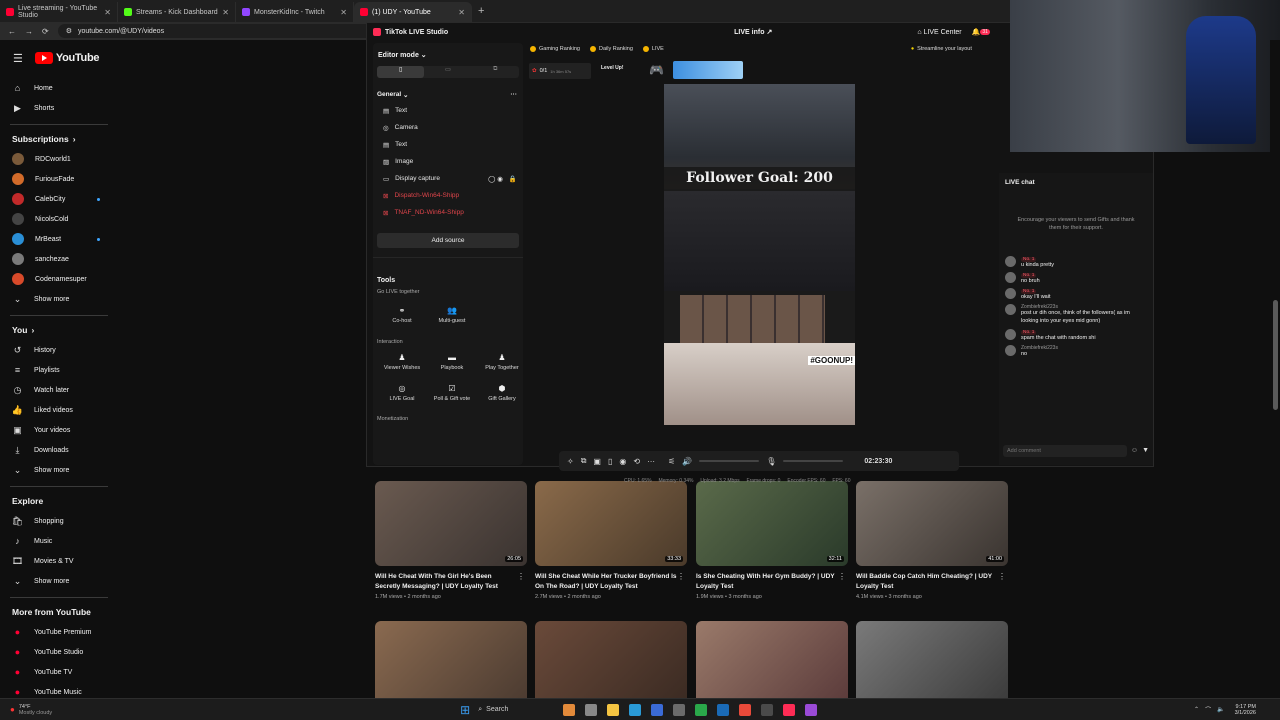  Describe the element at coordinates (59, 239) in the screenshot. I see `subscription-item: MrBeast` at that location.